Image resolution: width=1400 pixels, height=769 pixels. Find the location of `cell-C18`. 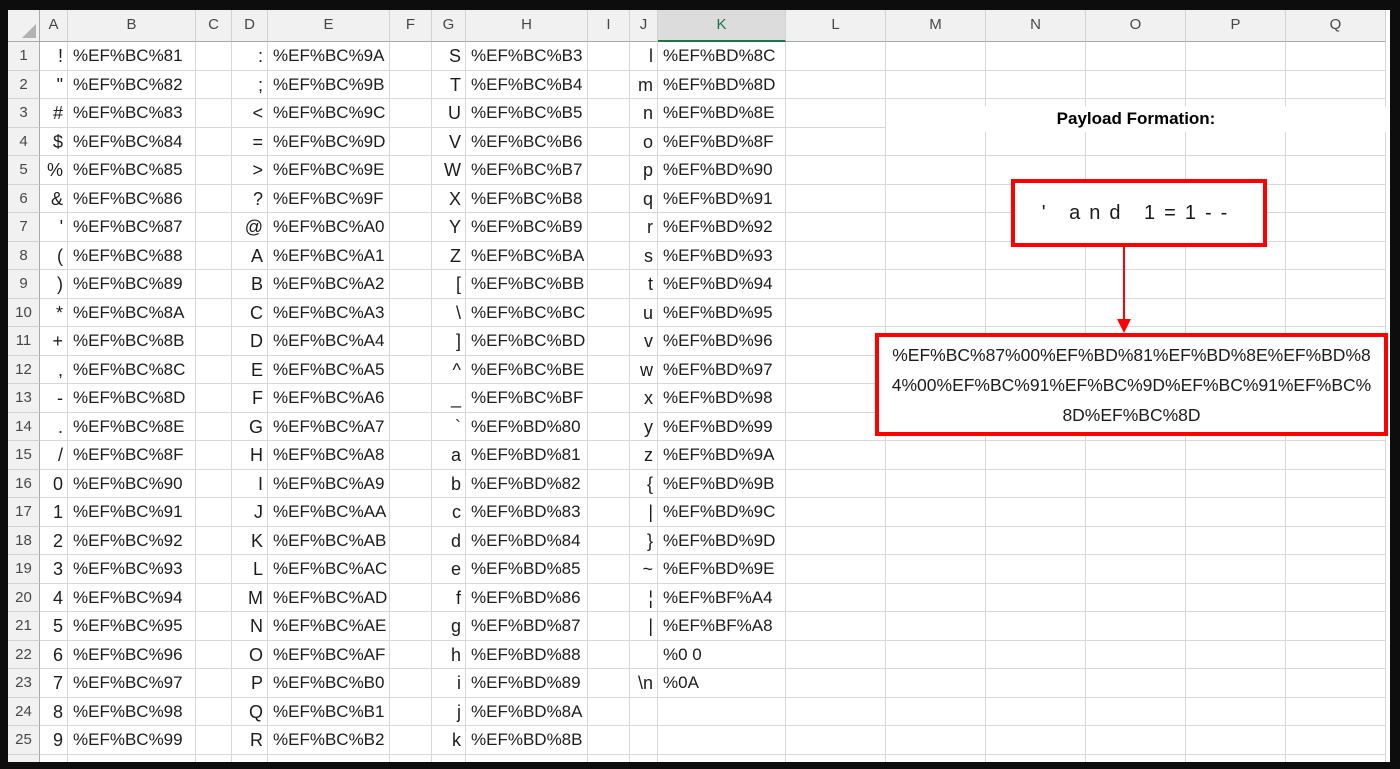

cell-C18 is located at coordinates (214, 540).